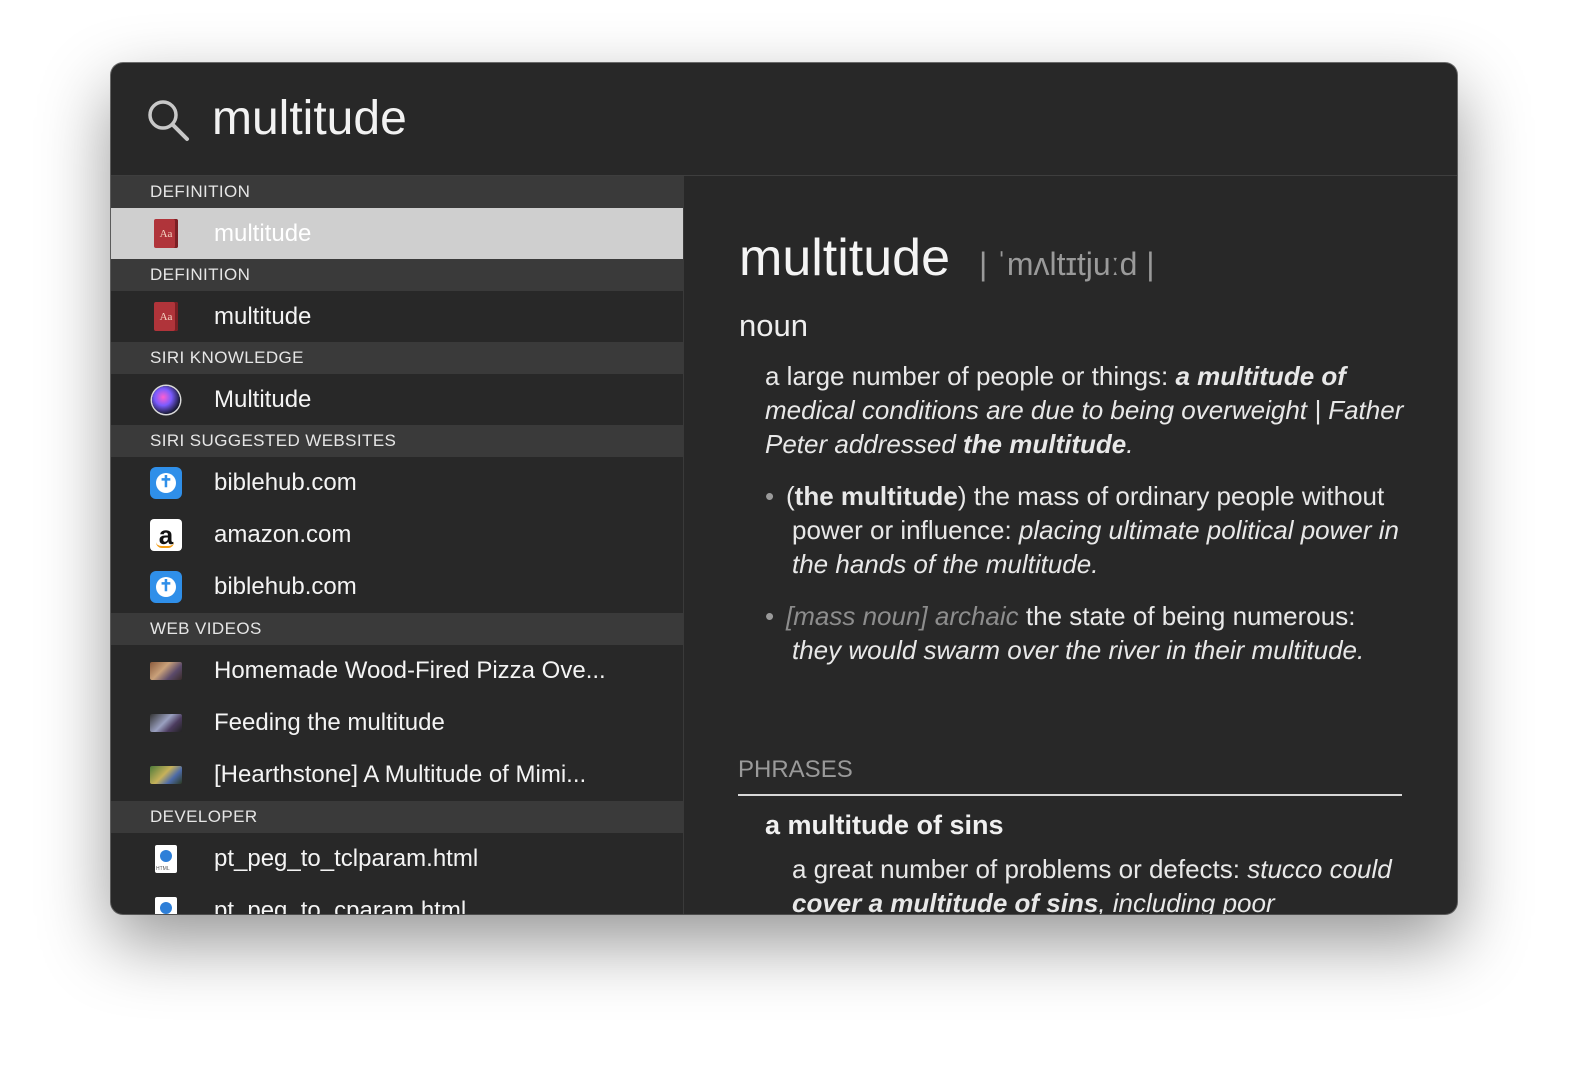 The width and height of the screenshot is (1584, 1084). What do you see at coordinates (340, 905) in the screenshot?
I see `result-label: pt_peg_to_cparam.html` at bounding box center [340, 905].